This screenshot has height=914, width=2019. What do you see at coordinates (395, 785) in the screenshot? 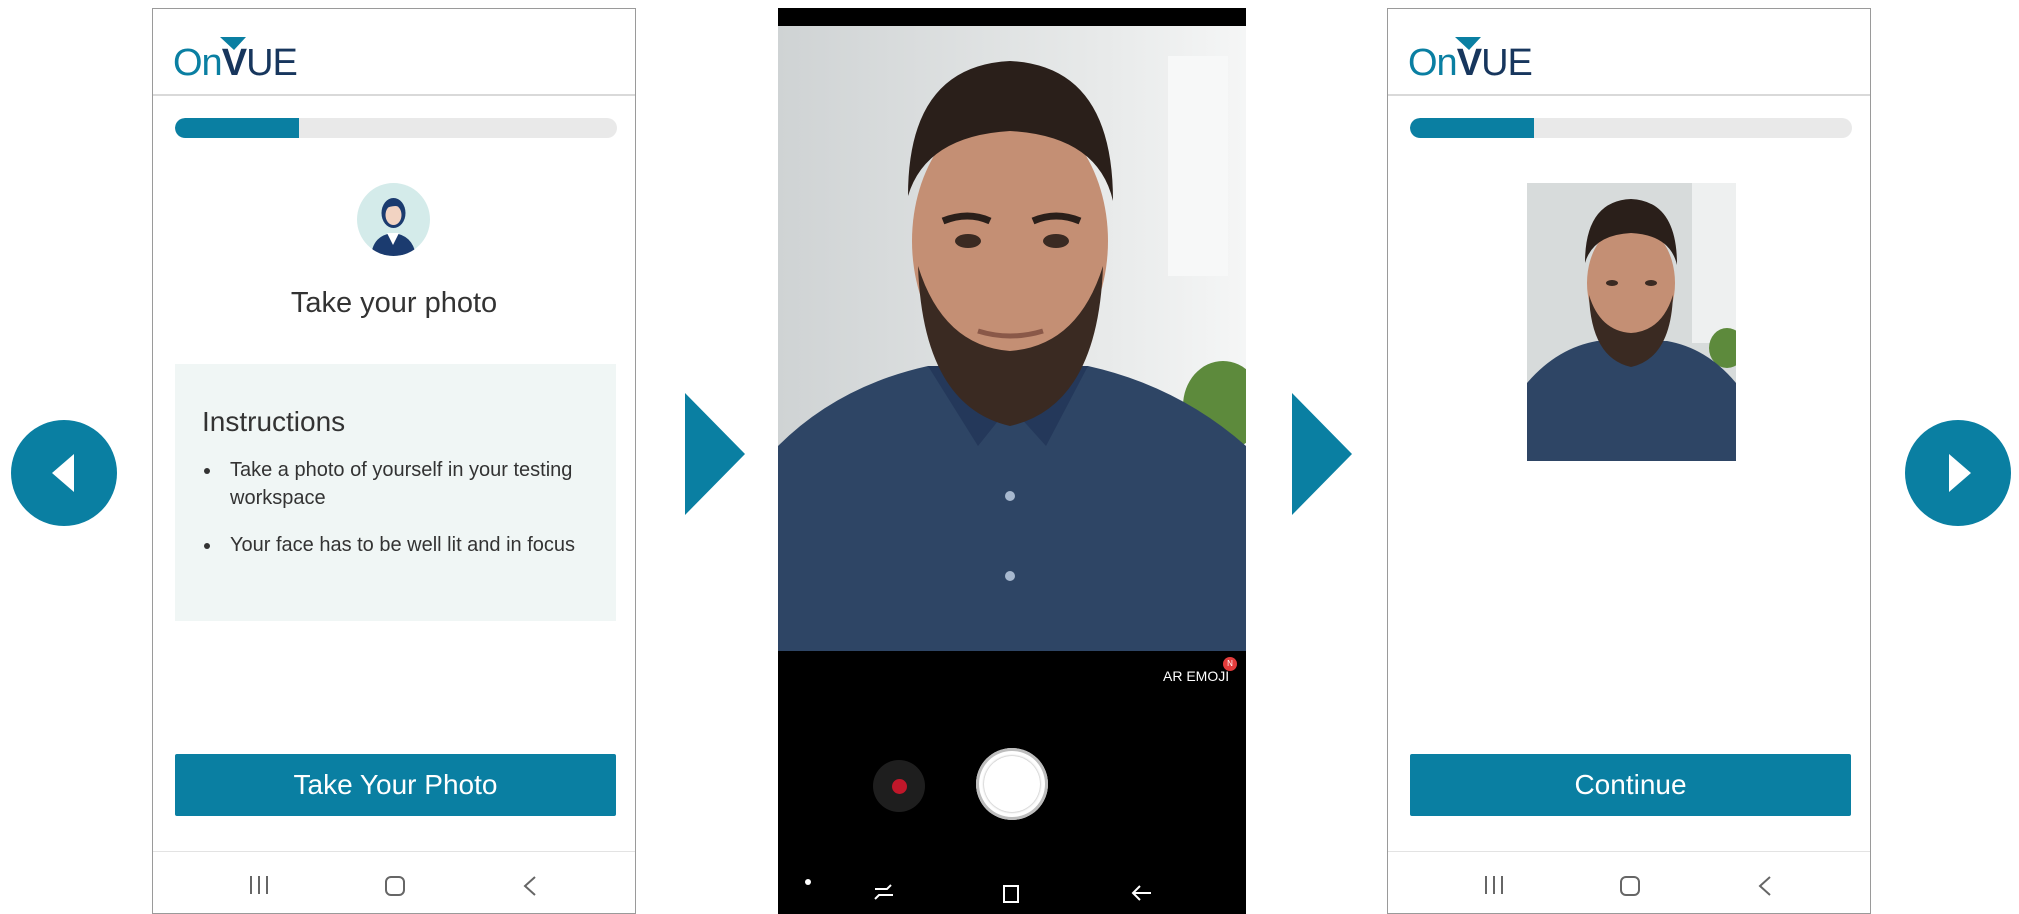
I see `take-photo-button: Take Your Photo` at bounding box center [395, 785].